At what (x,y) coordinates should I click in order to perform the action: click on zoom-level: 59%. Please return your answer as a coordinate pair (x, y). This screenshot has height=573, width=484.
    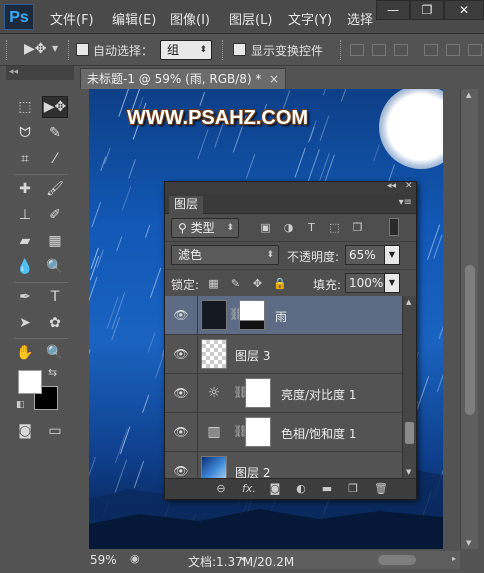
    Looking at the image, I should click on (103, 560).